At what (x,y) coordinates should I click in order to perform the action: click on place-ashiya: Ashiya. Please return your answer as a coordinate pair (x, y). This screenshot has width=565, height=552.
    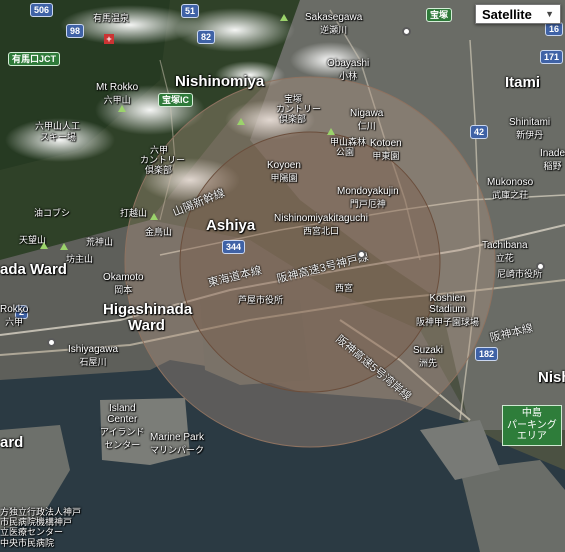
    Looking at the image, I should click on (230, 226).